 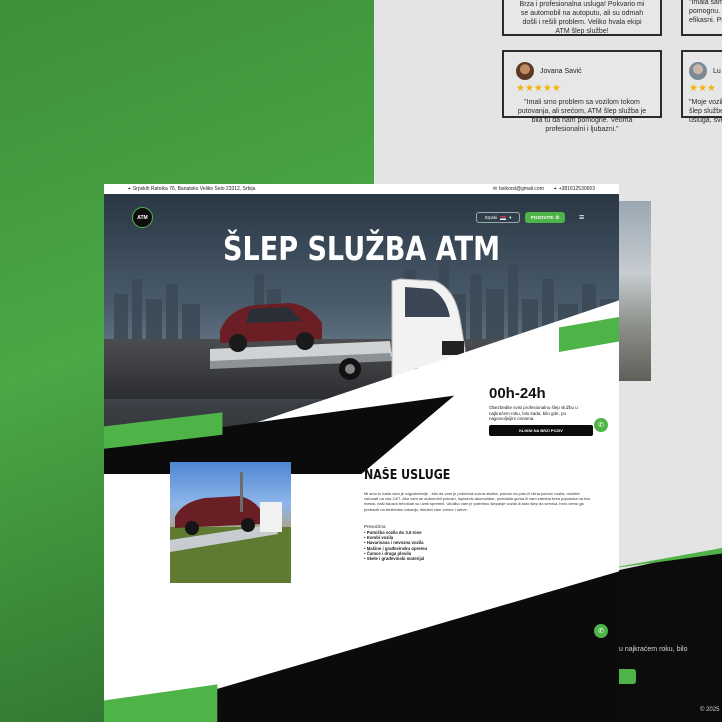 I want to click on language-selector: Srpski ▾, so click(x=498, y=217).